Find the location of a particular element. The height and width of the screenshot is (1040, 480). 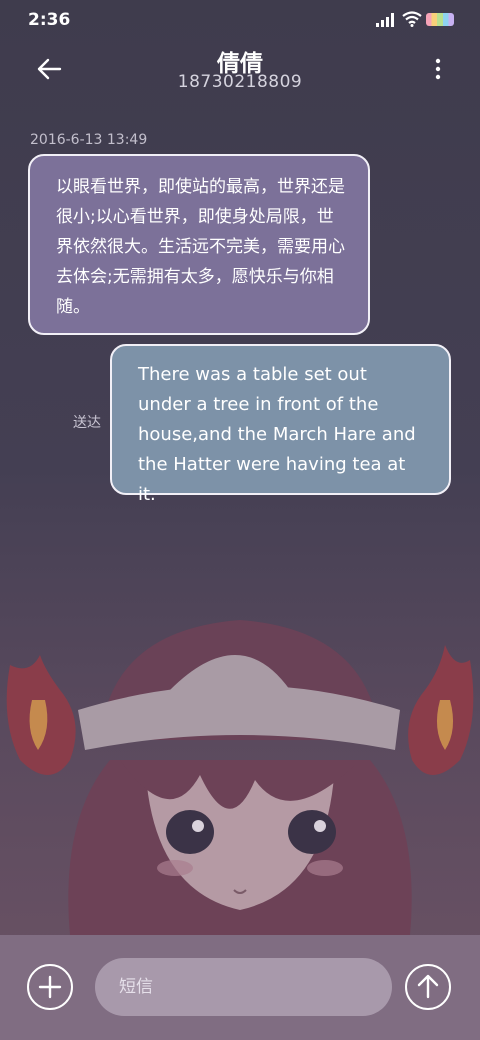

message-composer is located at coordinates (240, 987).